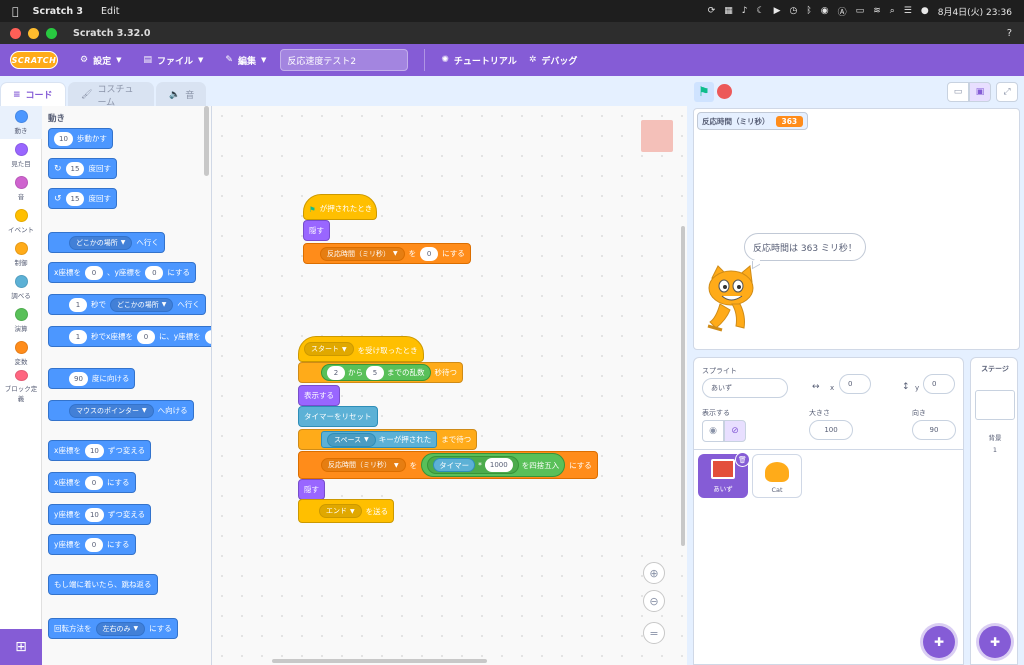 The width and height of the screenshot is (1024, 665). What do you see at coordinates (777, 476) in the screenshot?
I see `sprite-tile-cat: Cat` at bounding box center [777, 476].